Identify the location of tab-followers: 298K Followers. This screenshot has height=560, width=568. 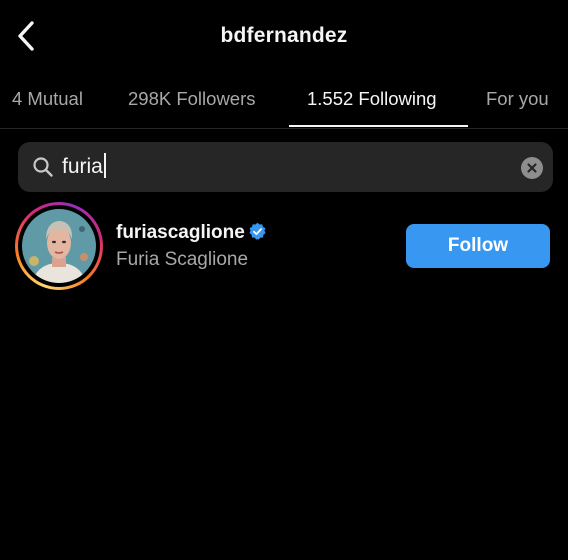
(192, 99).